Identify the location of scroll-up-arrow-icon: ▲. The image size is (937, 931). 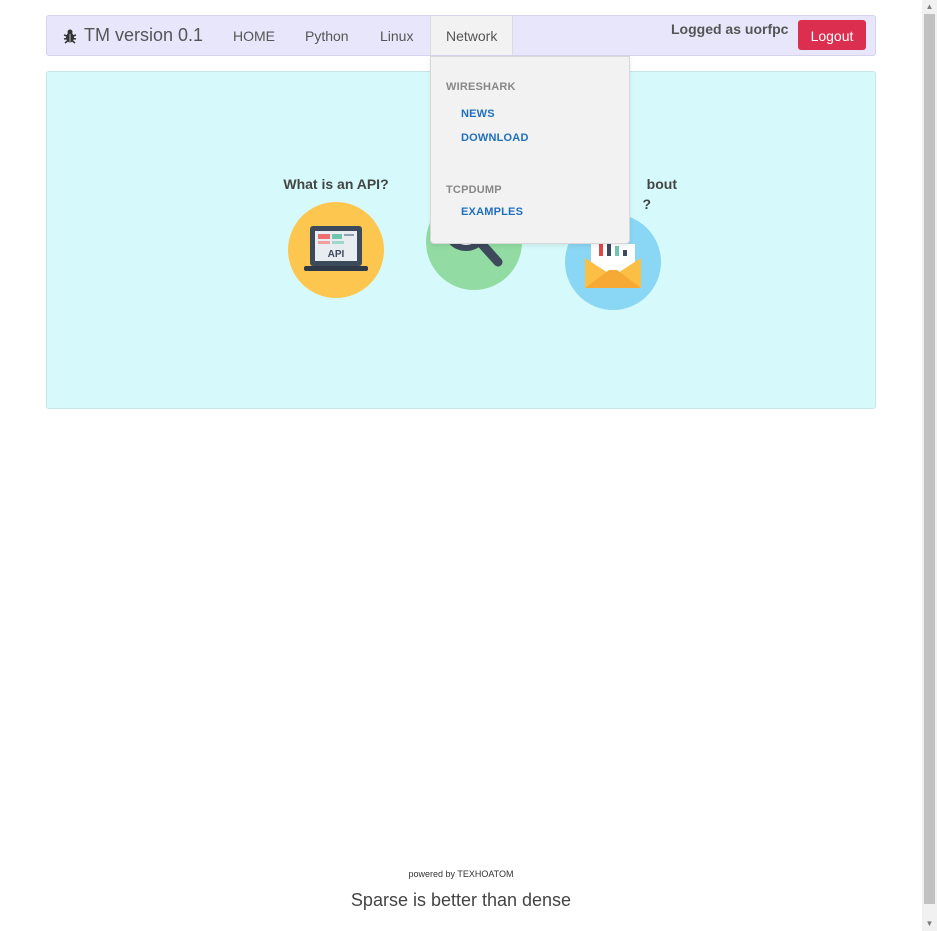
(929, 7).